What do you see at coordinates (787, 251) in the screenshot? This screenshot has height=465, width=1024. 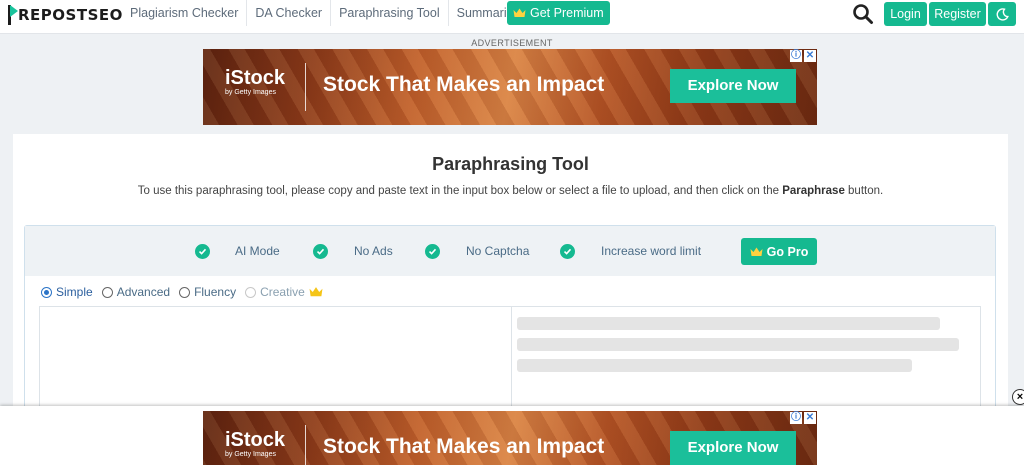 I see `go-pro-label: Go Pro` at bounding box center [787, 251].